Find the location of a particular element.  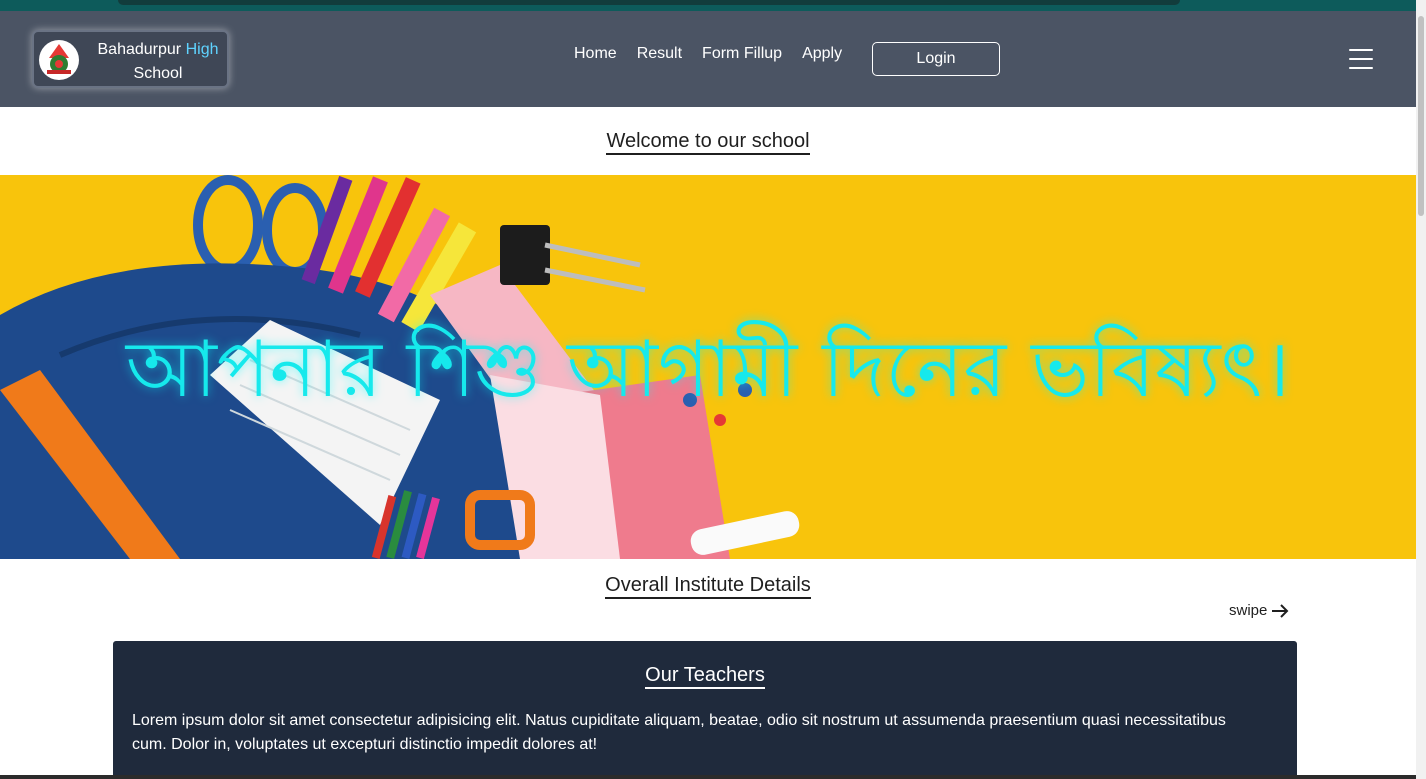

welcome-heading: Welcome to our school is located at coordinates (708, 142).